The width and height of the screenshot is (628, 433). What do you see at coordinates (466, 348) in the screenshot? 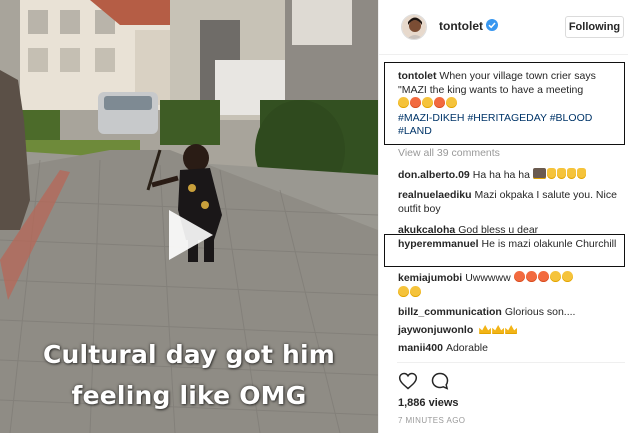
I see `comment-text: Adorable` at bounding box center [466, 348].